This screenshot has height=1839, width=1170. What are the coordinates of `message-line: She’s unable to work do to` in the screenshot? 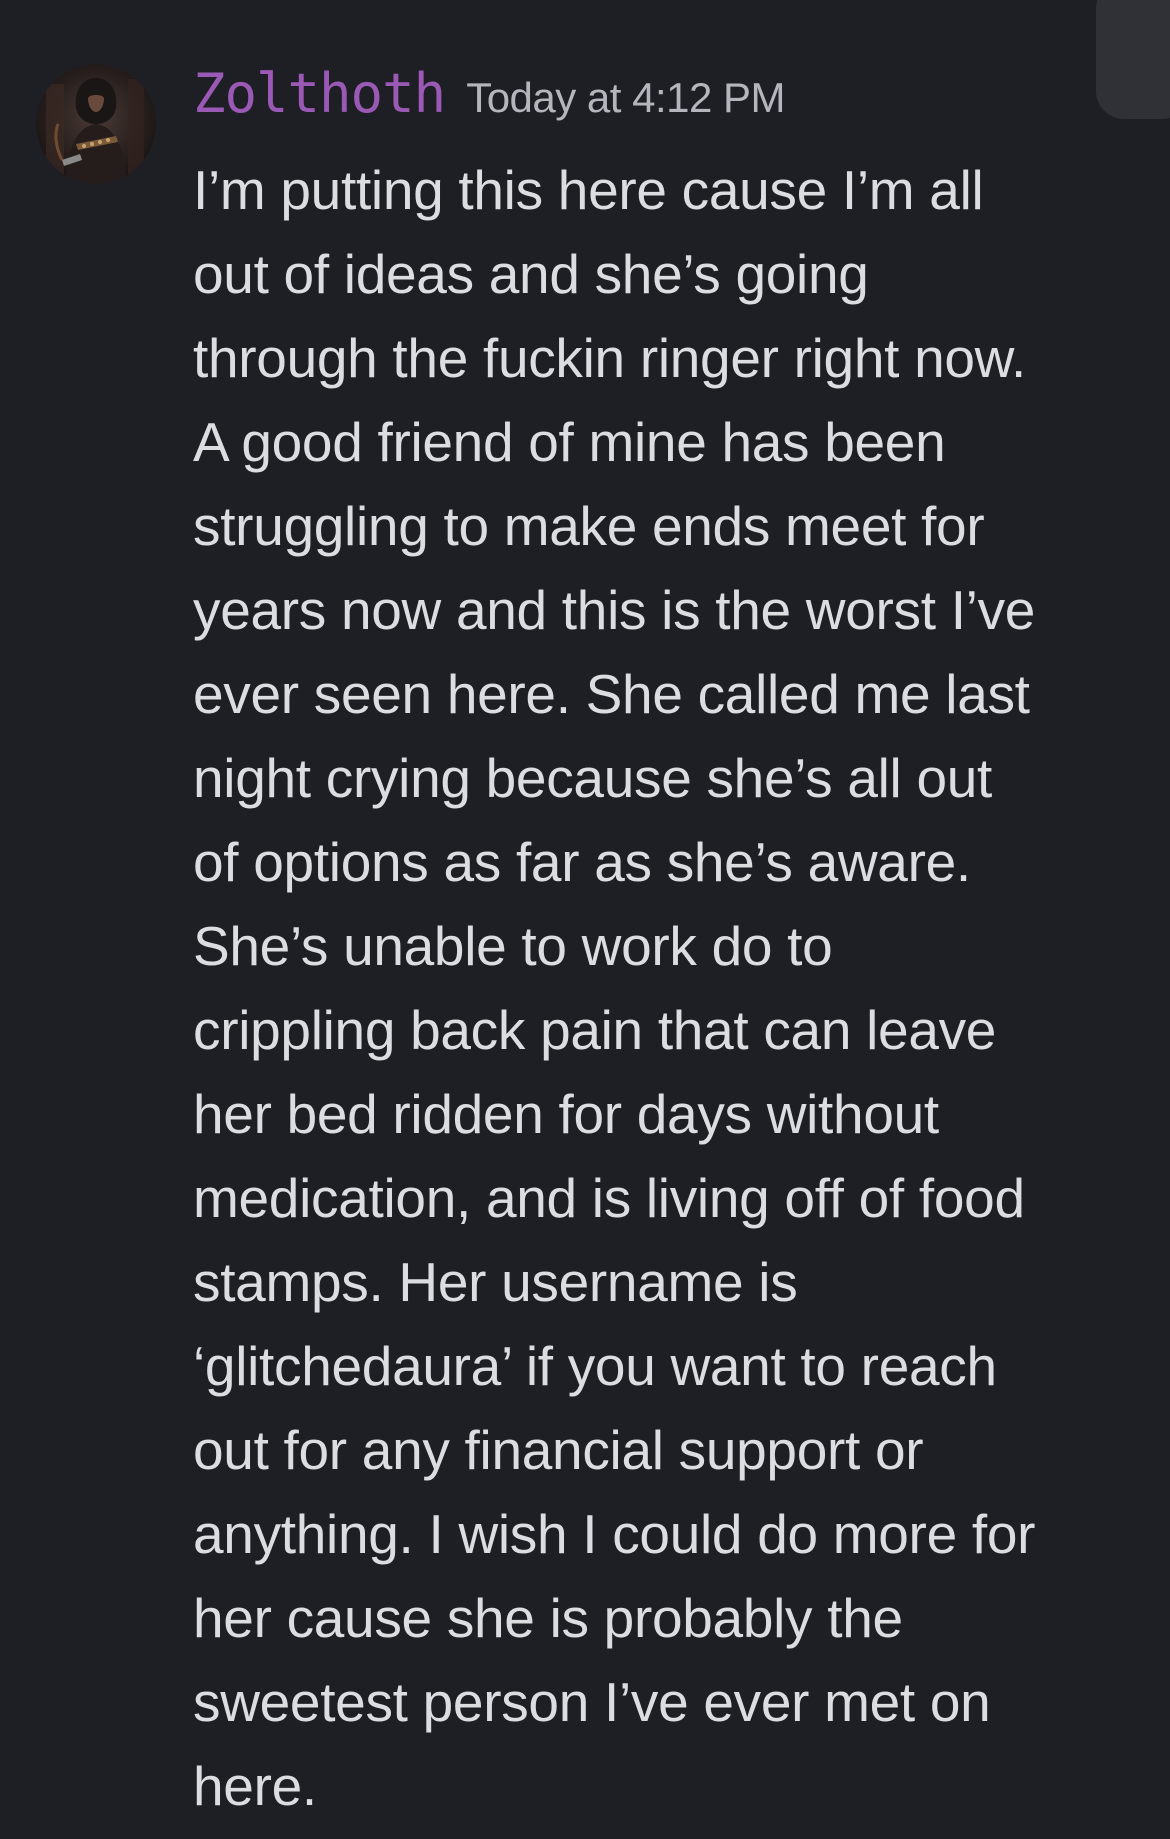 It's located at (513, 946).